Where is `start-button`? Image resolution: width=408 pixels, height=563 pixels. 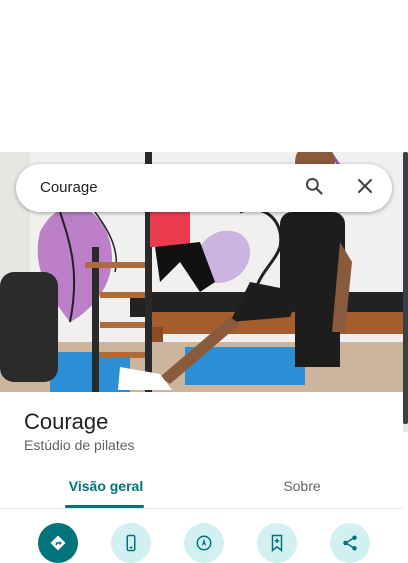 start-button is located at coordinates (204, 543).